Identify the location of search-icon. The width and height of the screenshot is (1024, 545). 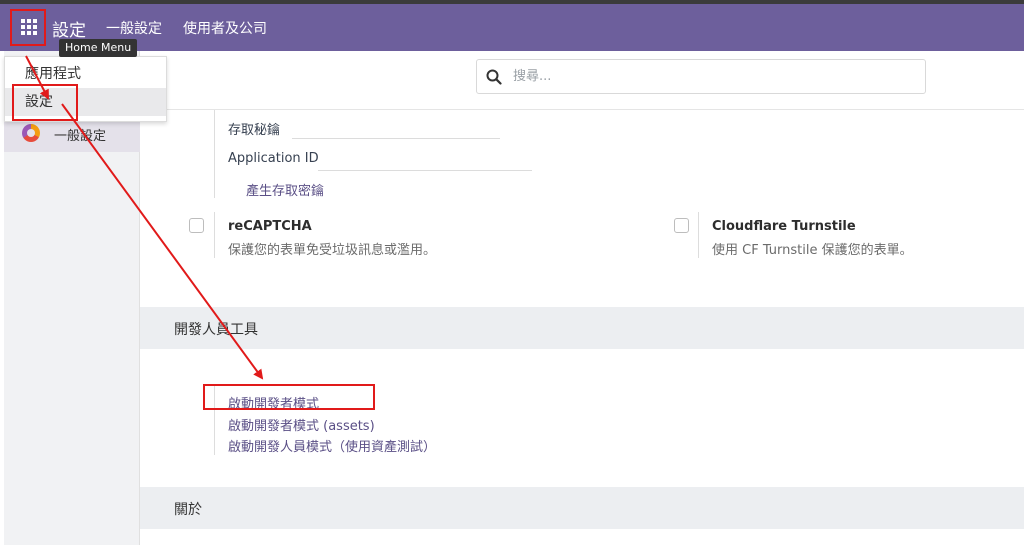
(494, 77).